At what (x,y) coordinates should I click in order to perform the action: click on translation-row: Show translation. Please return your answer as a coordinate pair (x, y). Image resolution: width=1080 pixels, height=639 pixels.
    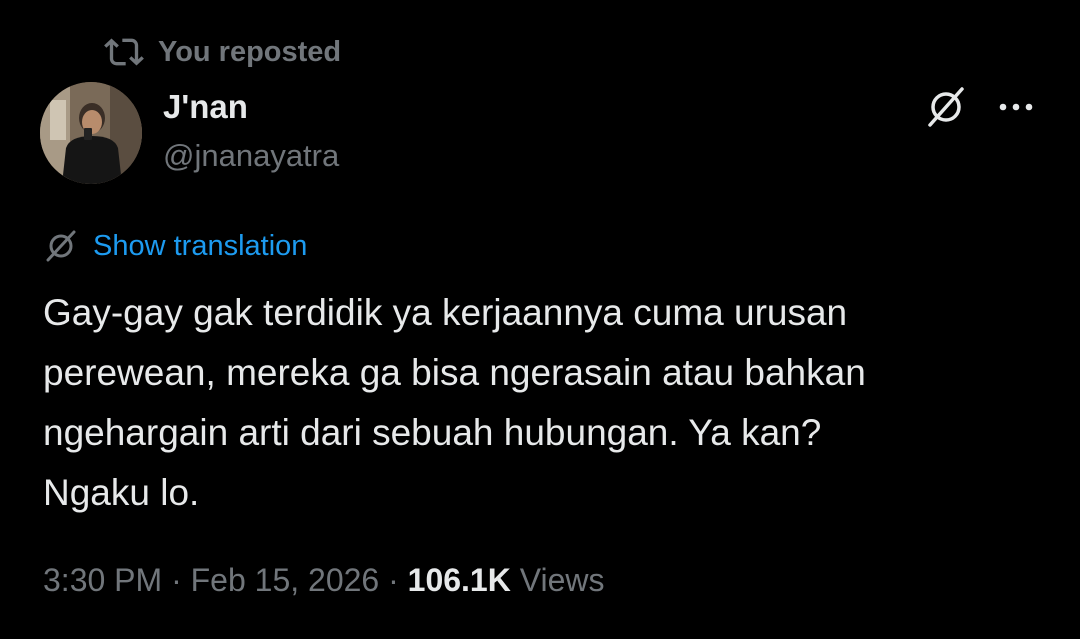
    Looking at the image, I should click on (175, 246).